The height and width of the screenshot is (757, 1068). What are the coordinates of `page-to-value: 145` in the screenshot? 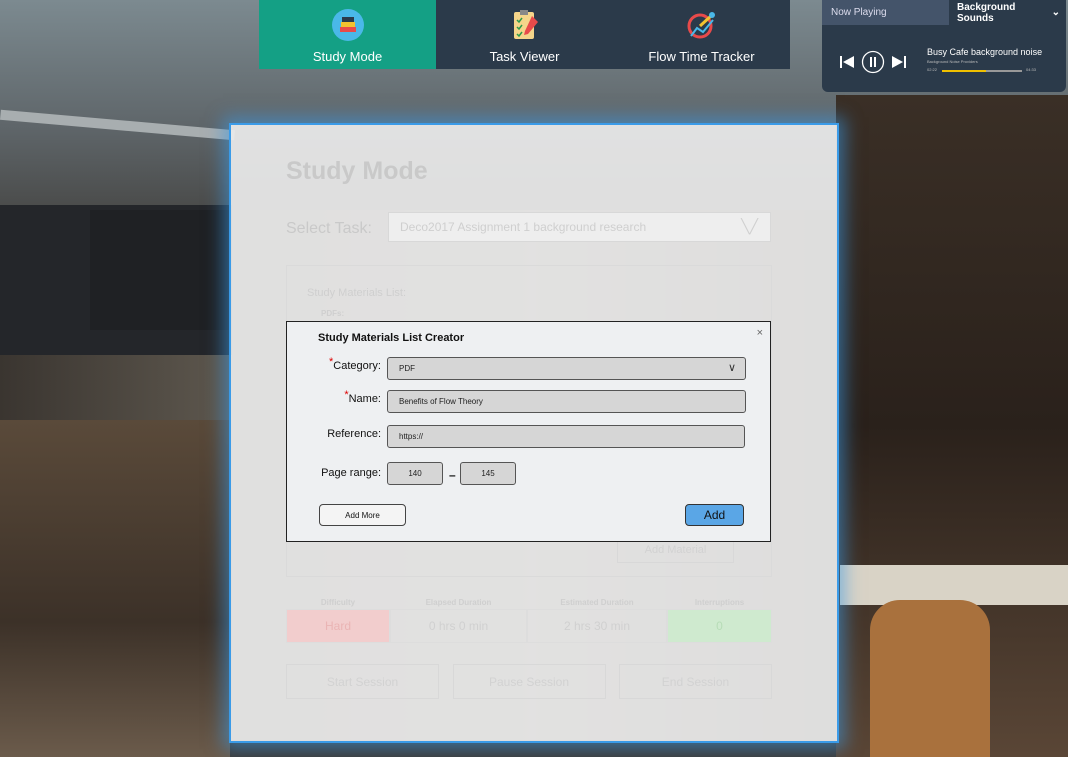 It's located at (488, 473).